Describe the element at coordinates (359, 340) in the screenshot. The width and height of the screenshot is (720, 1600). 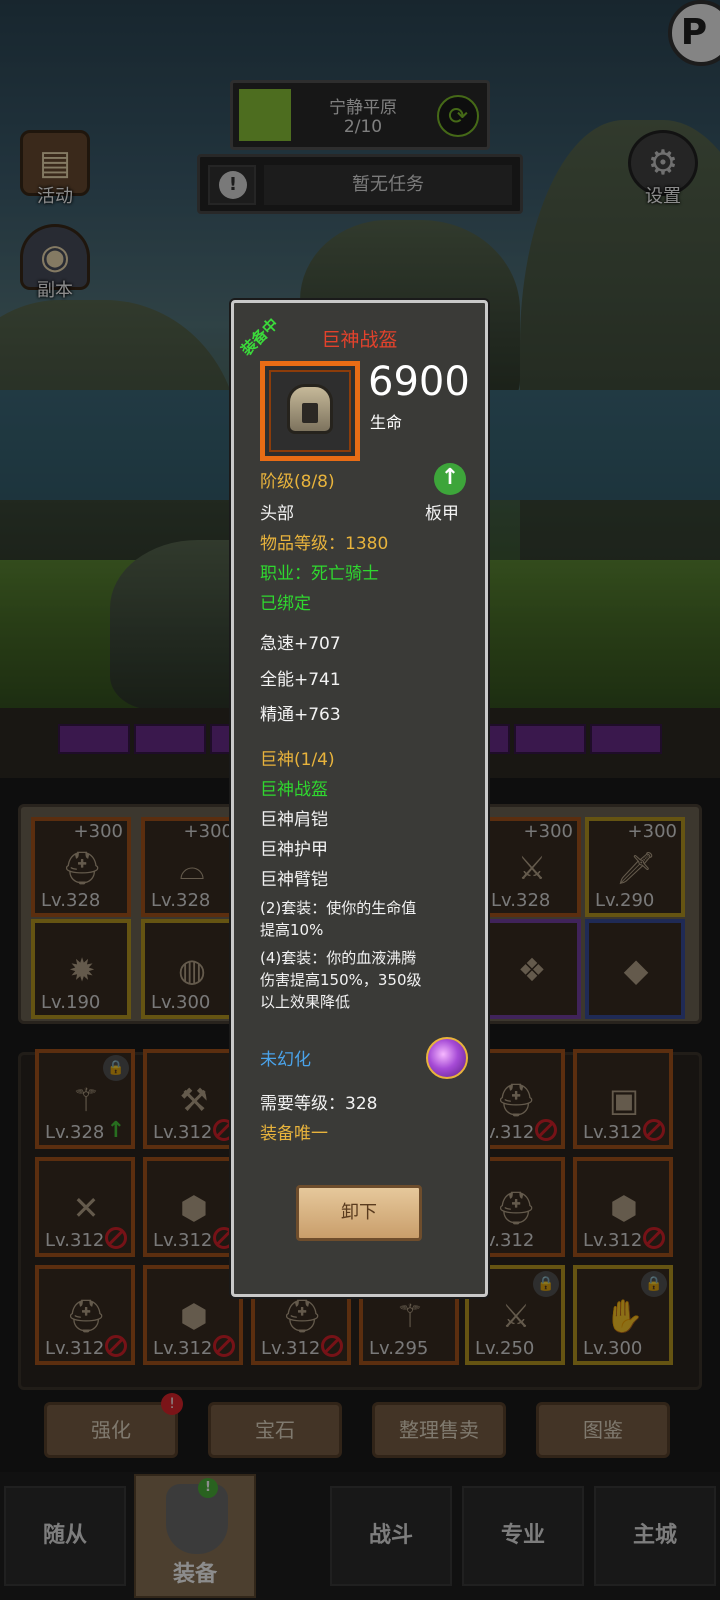
I see `item-name: 巨神战盔` at that location.